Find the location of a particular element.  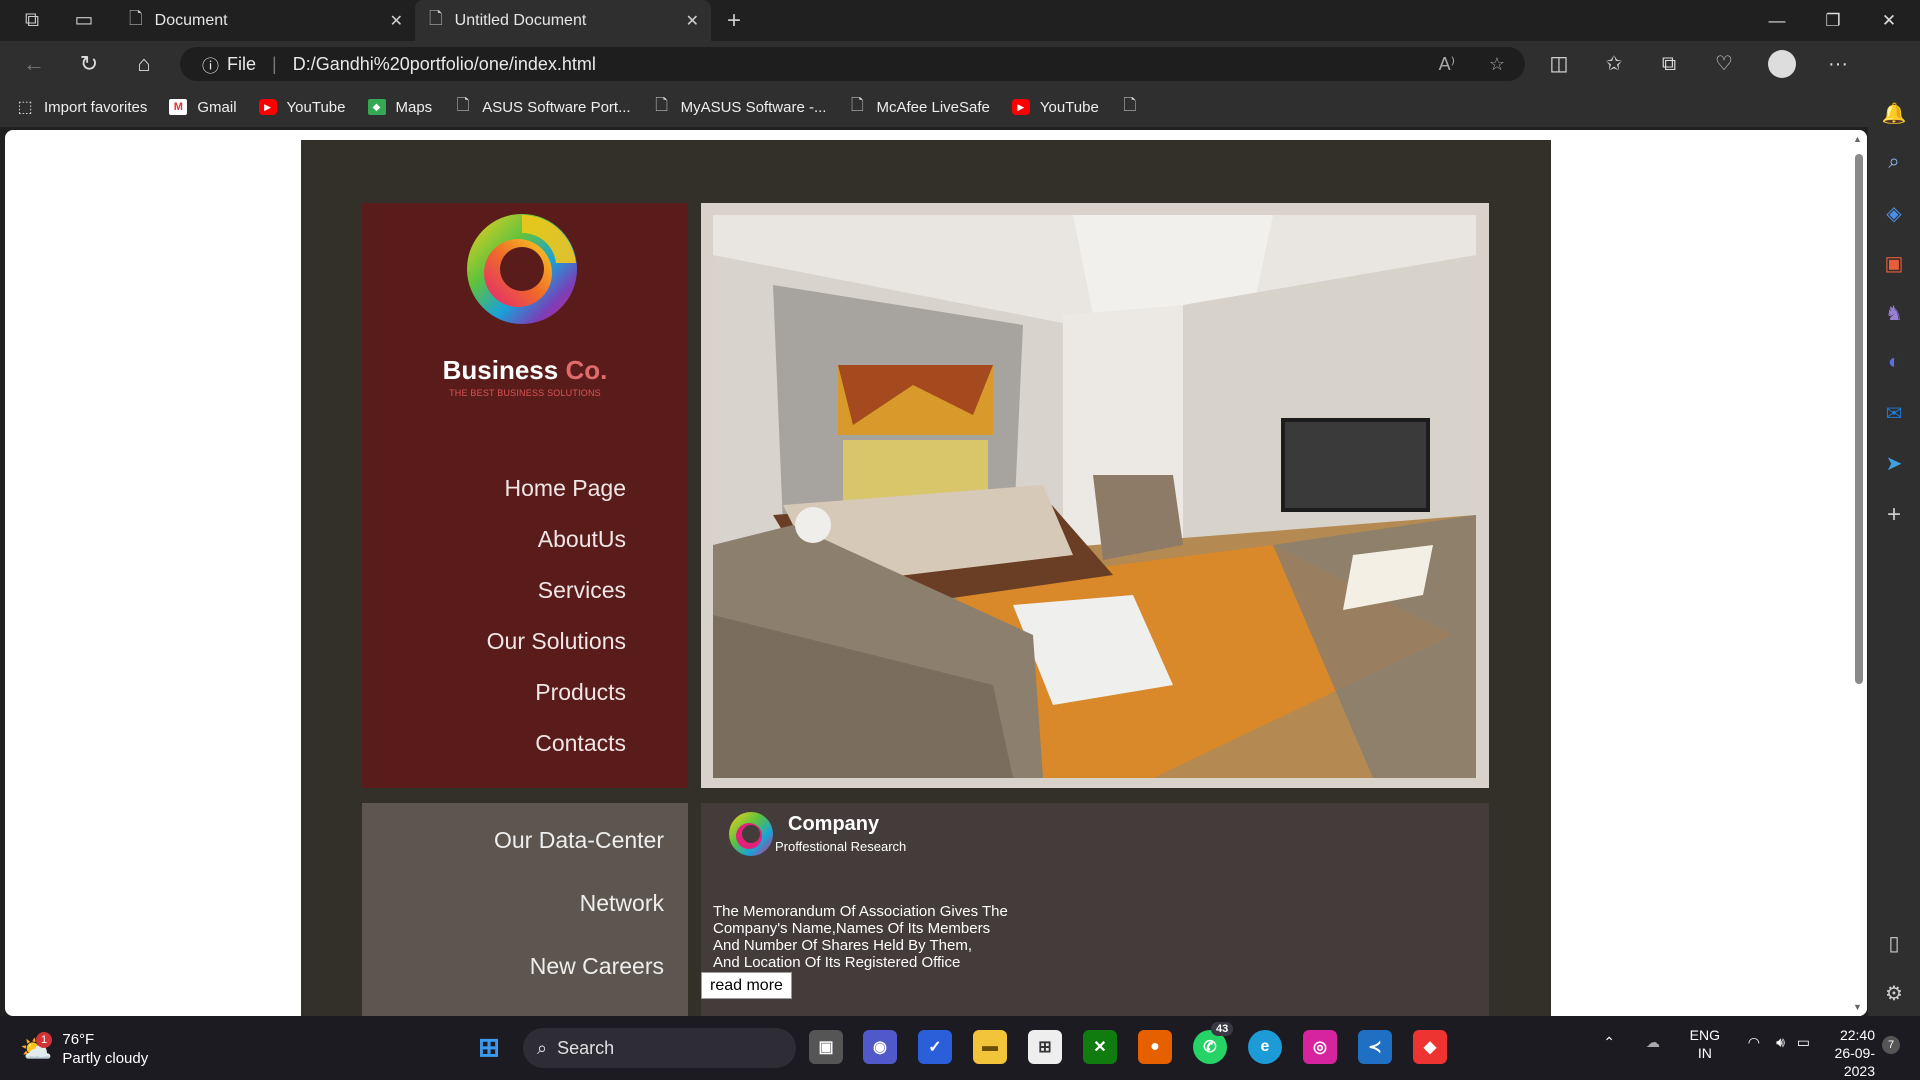

edge-sidebar: 🔔 ⌕ ◈ ▣ ♞ ◐ ✉ ➤ + ▯ ⚙ is located at coordinates (1894, 528).